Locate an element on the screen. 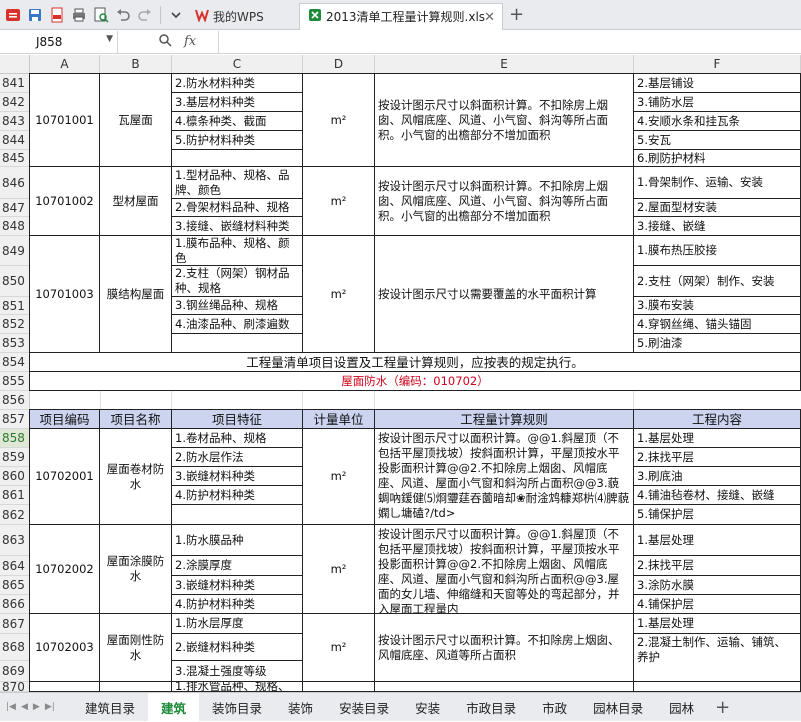 The height and width of the screenshot is (722, 801). cell-content: 5.刷油漆 is located at coordinates (717, 343).